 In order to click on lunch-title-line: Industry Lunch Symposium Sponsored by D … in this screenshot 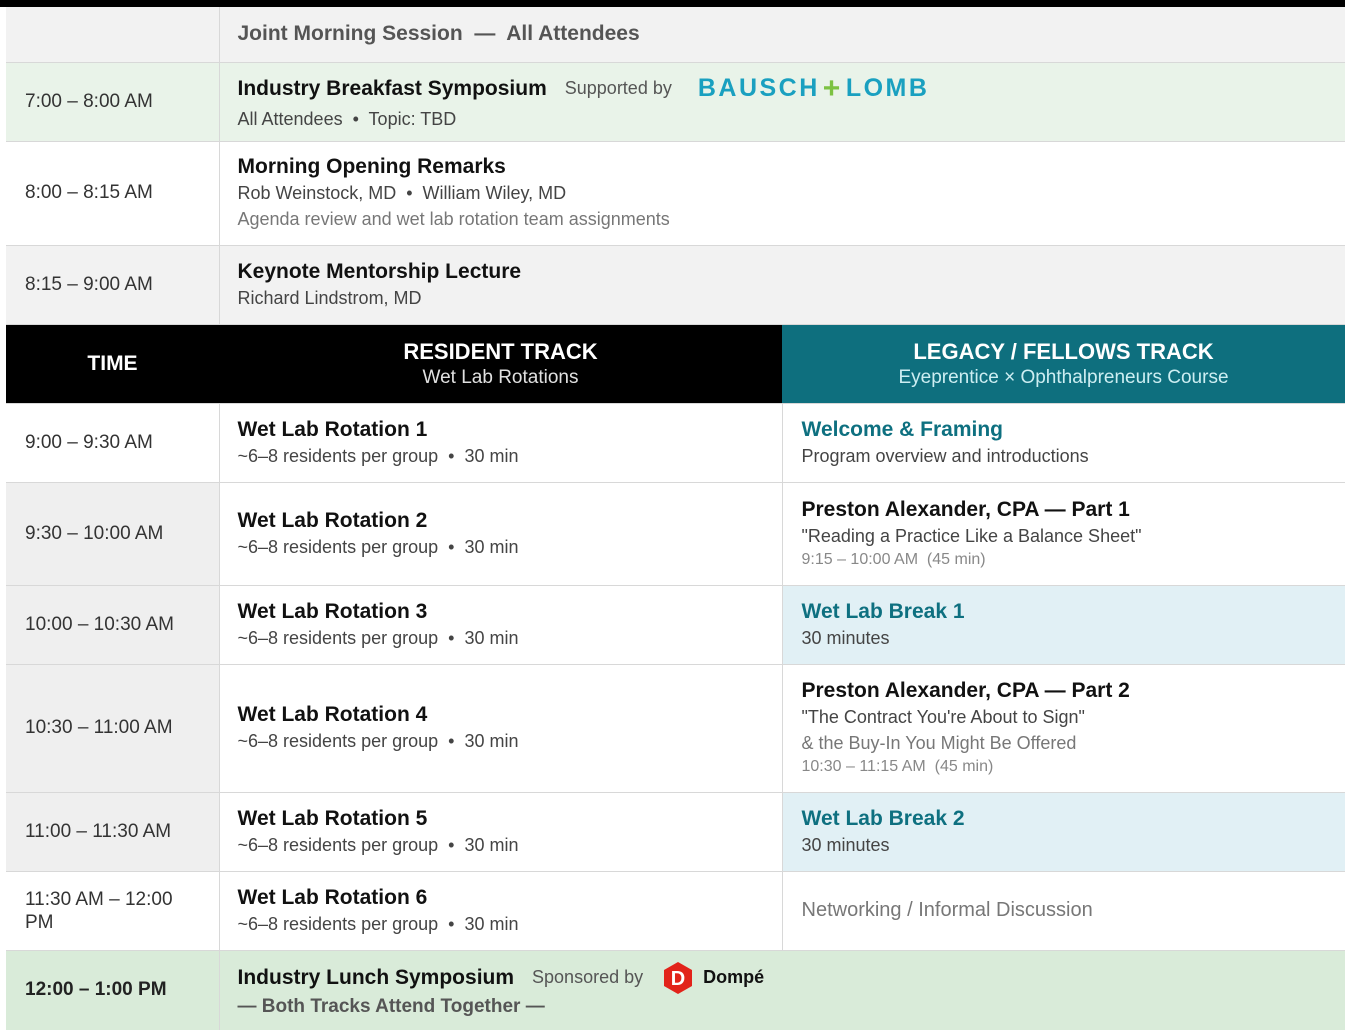, I will do `click(791, 978)`.